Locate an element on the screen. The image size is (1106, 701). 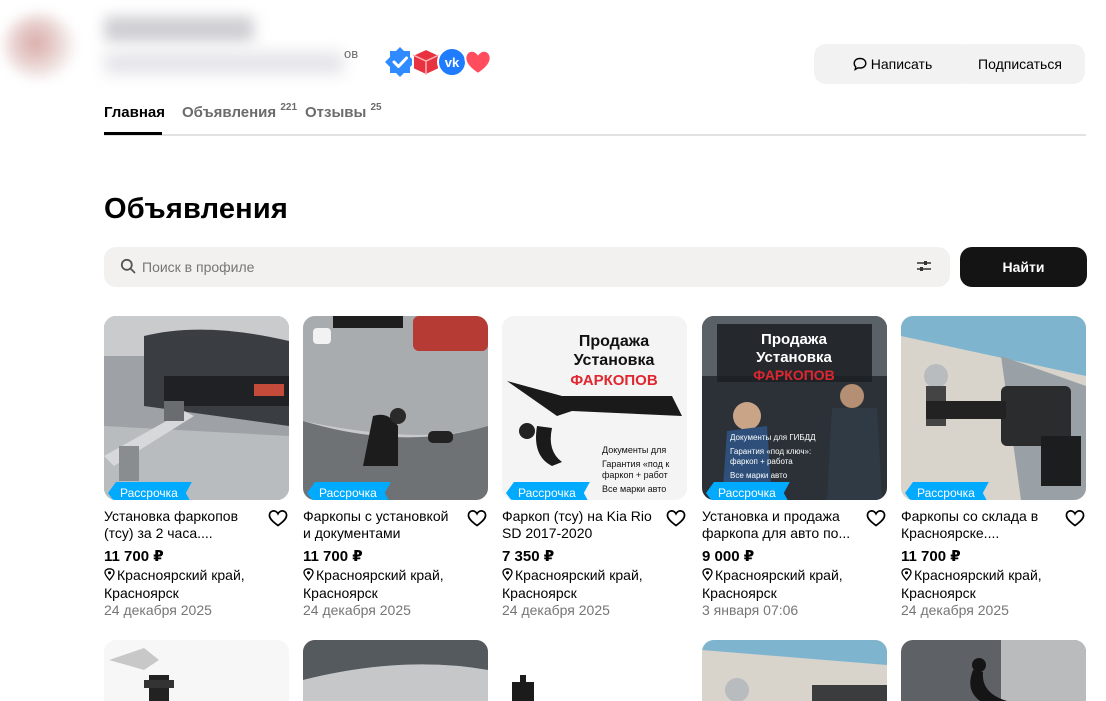
tab-listings: Объявления 221 is located at coordinates (240, 111).